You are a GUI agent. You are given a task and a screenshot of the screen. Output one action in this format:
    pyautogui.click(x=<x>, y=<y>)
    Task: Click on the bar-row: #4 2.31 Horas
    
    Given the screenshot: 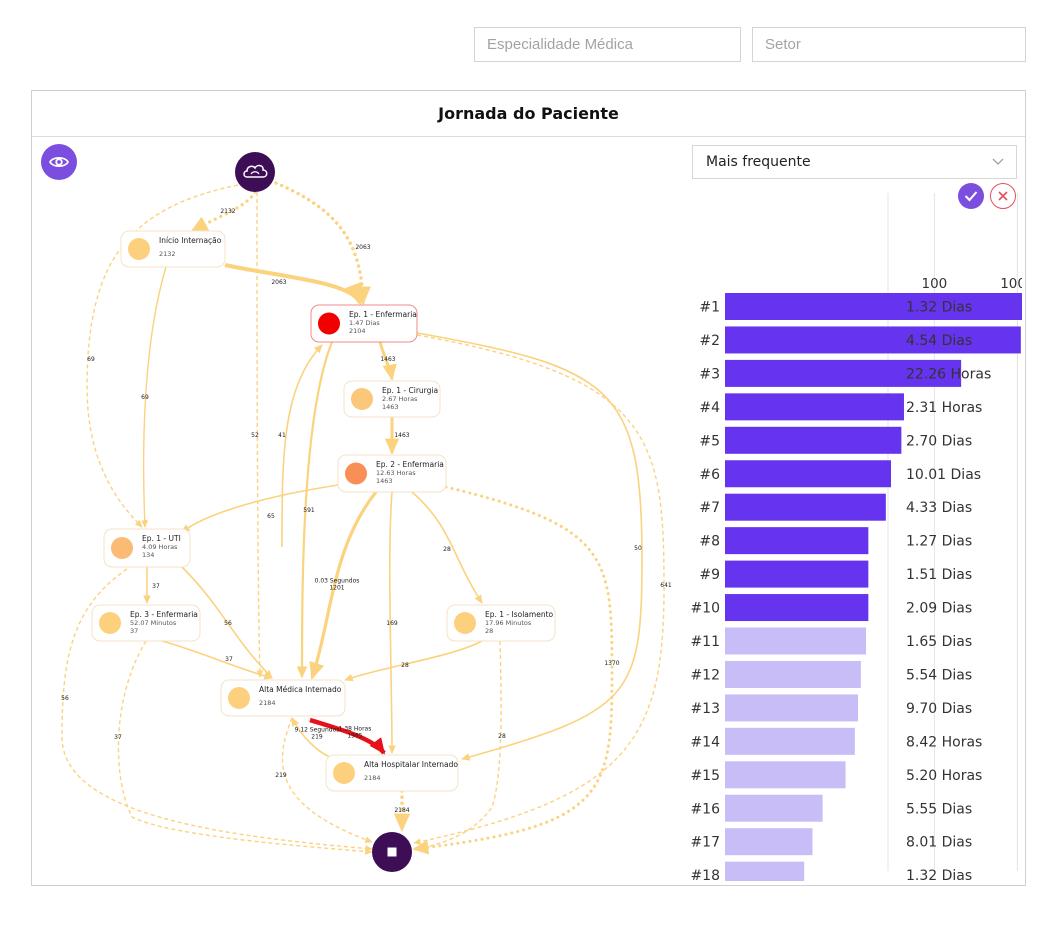 What is the action you would take?
    pyautogui.click(x=840, y=407)
    